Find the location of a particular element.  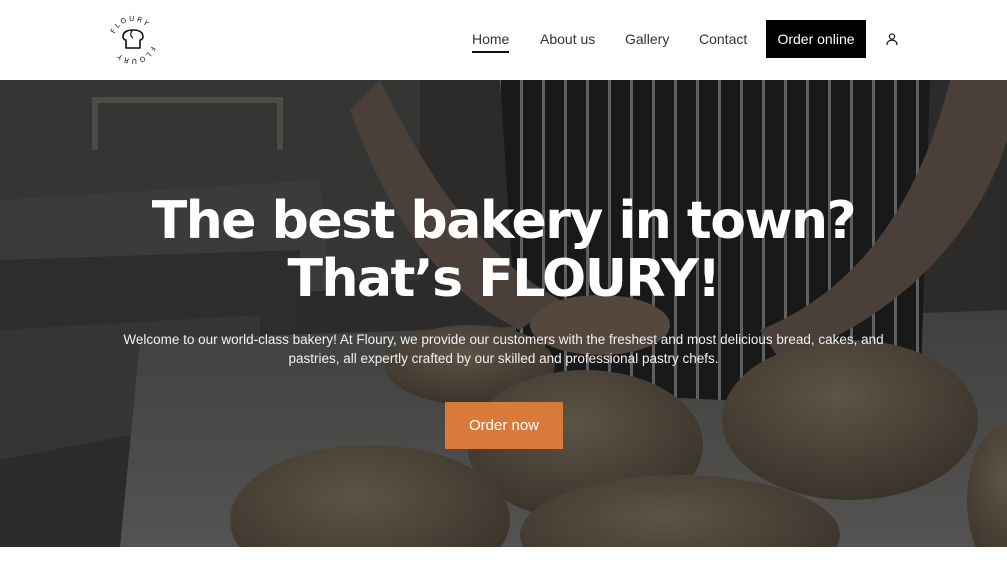

nav-link-home: Home is located at coordinates (491, 41).